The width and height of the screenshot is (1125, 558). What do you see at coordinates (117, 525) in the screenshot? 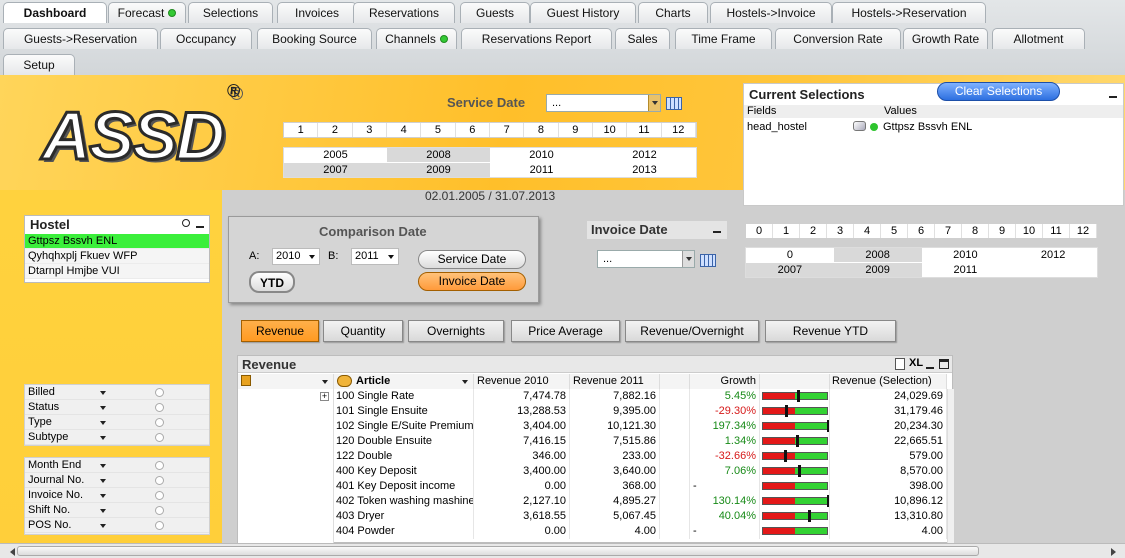
I see `filter-pos-no: POS No.` at bounding box center [117, 525].